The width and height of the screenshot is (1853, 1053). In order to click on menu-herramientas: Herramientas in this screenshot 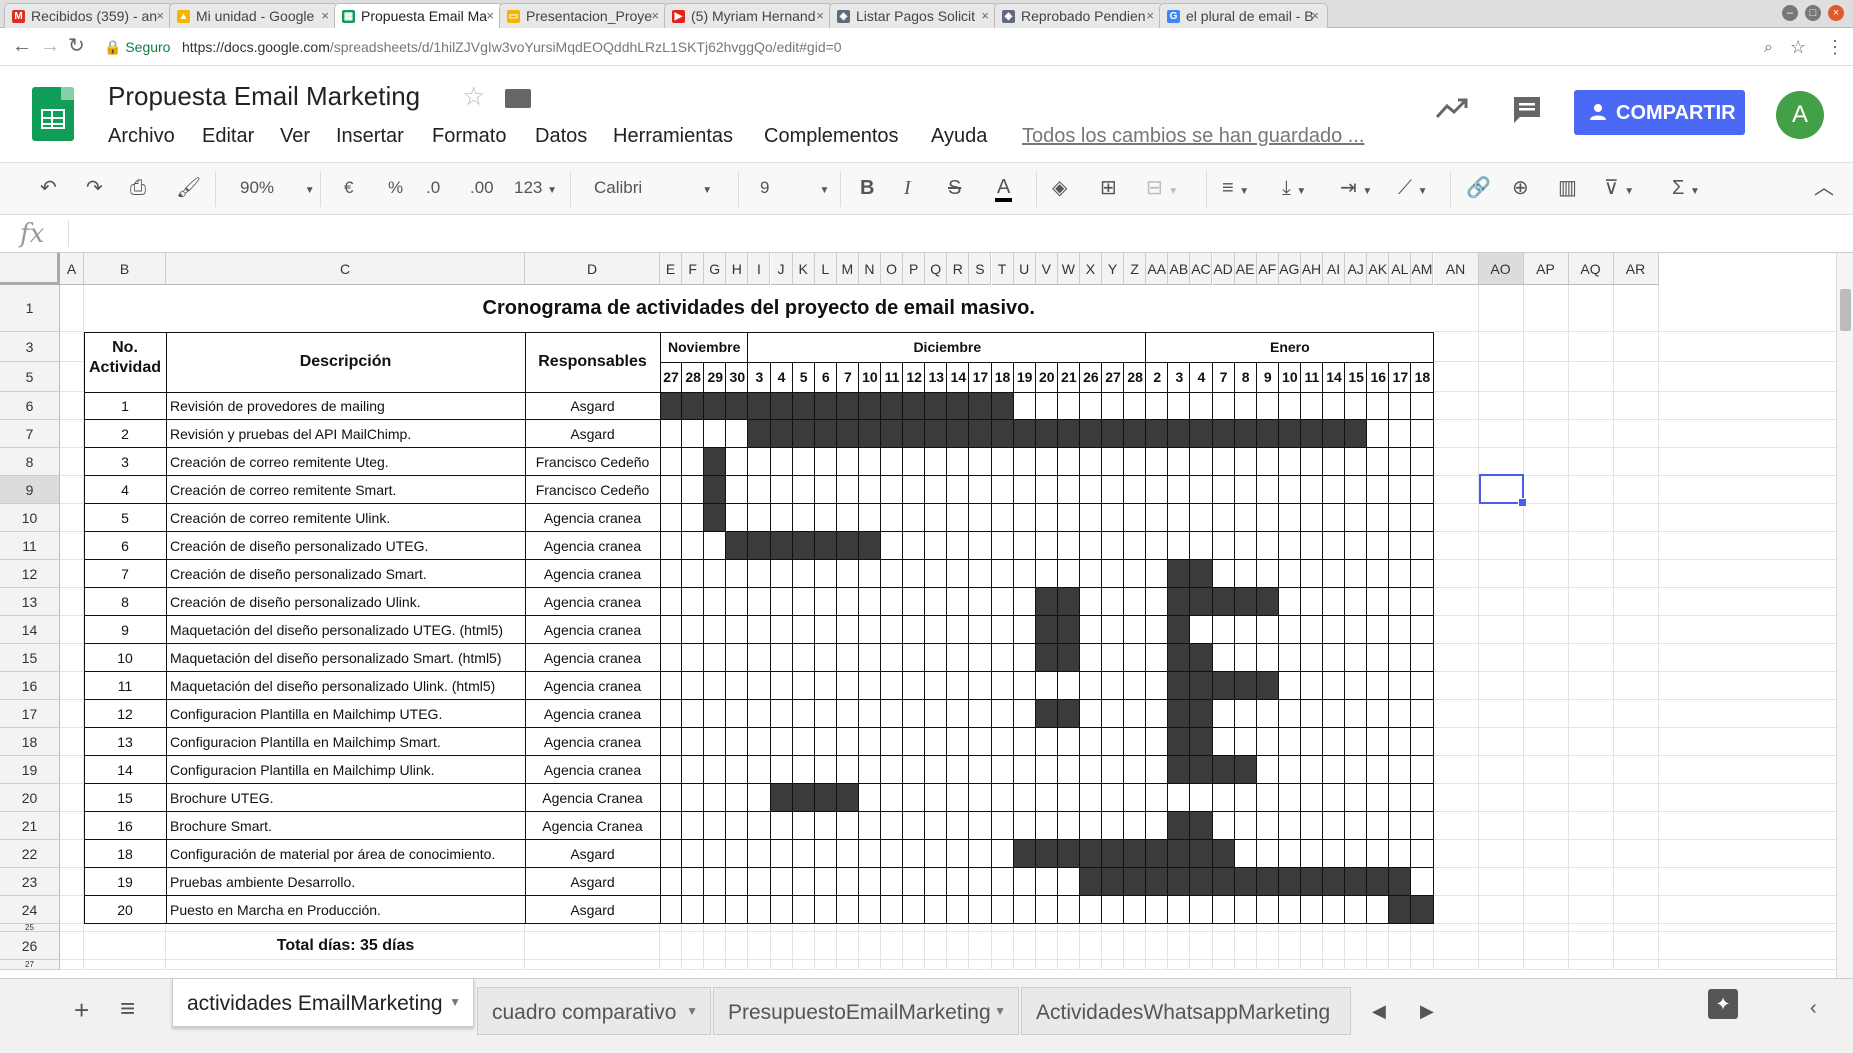, I will do `click(673, 136)`.